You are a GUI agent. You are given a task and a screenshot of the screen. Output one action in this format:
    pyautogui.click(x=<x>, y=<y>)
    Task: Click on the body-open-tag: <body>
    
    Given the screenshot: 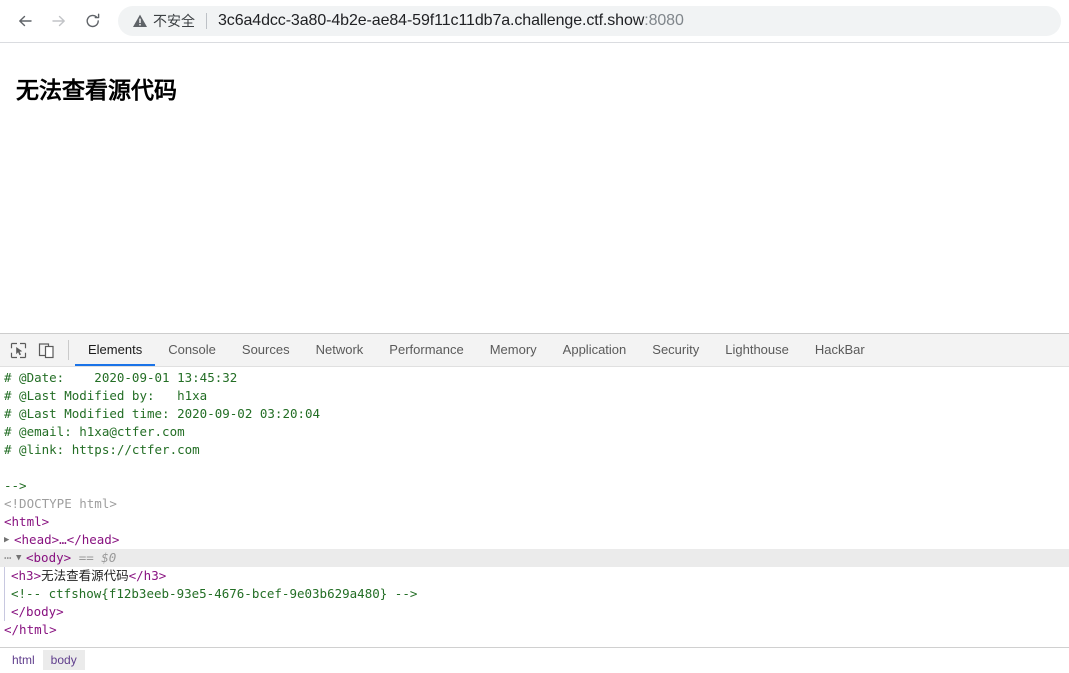 What is the action you would take?
    pyautogui.click(x=49, y=557)
    